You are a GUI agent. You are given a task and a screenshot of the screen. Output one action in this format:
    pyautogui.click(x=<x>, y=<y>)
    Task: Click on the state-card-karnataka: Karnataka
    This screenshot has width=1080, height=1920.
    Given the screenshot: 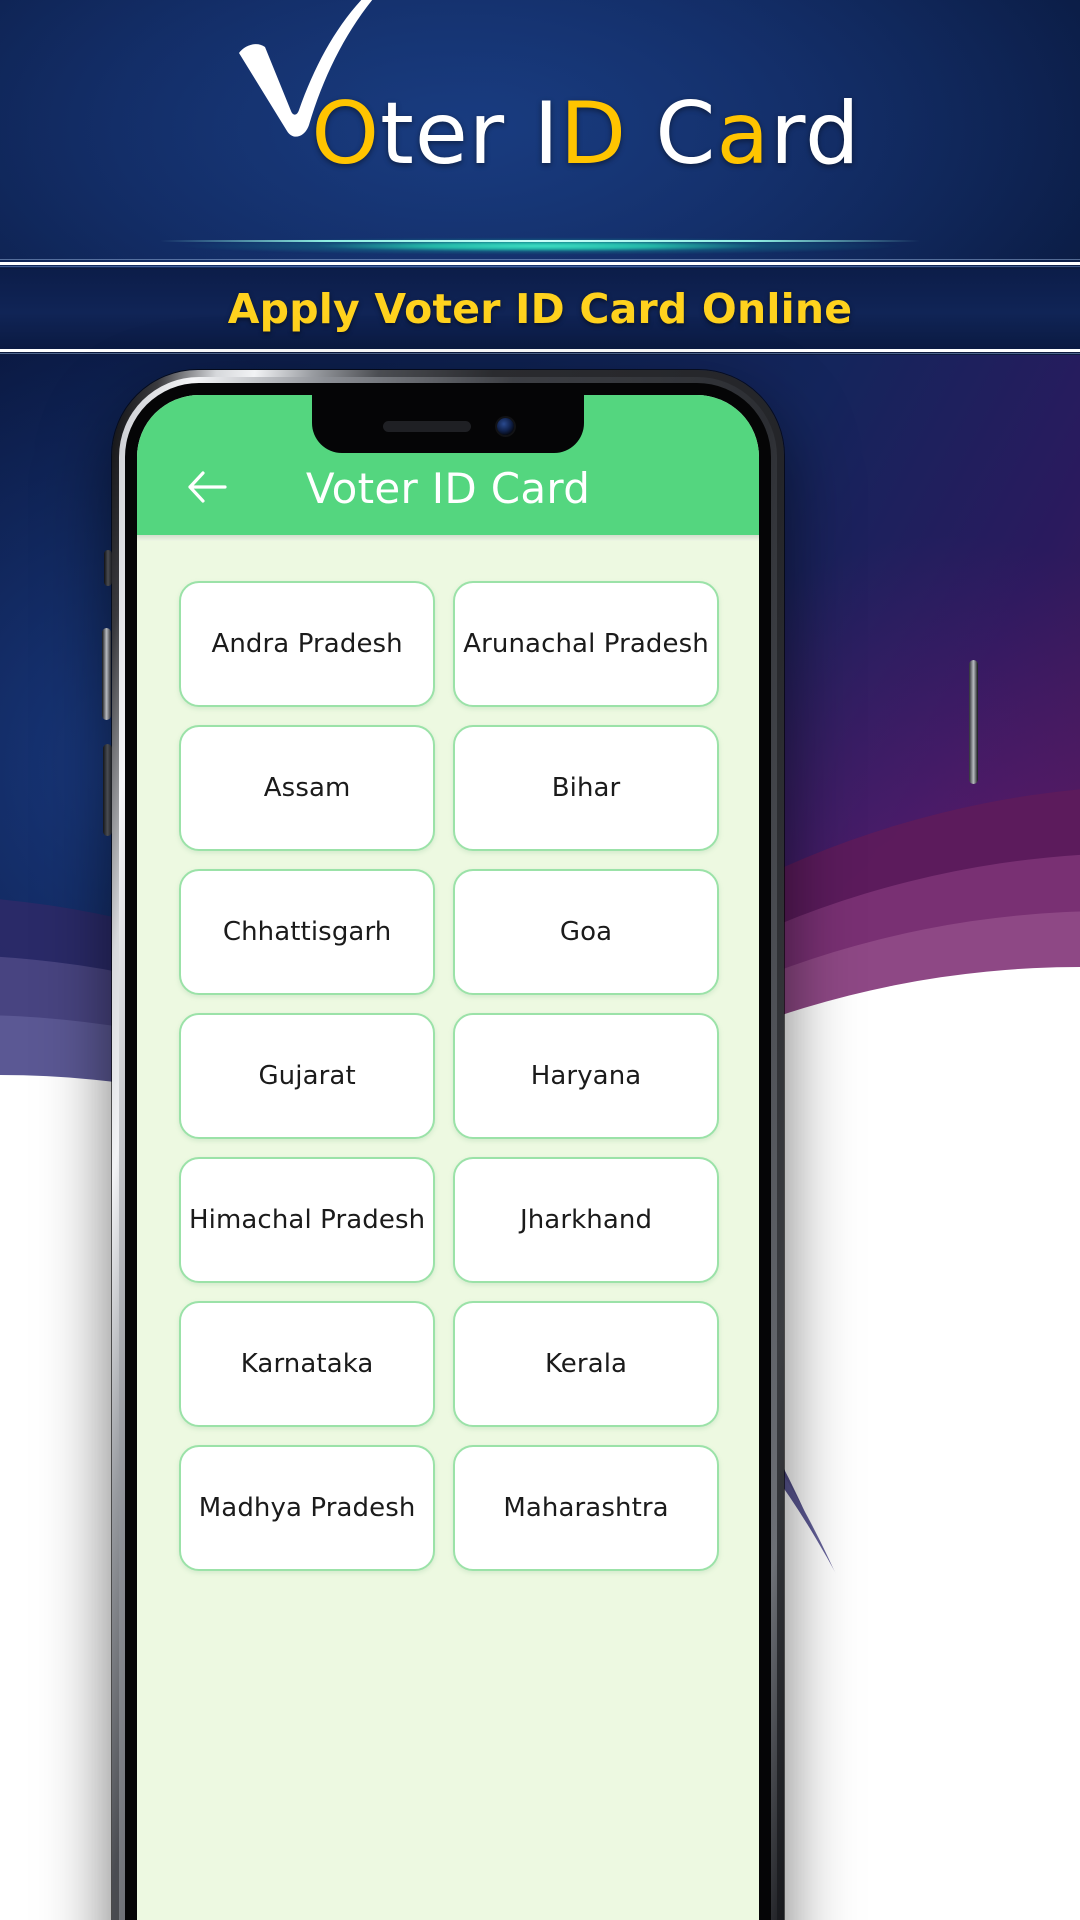 What is the action you would take?
    pyautogui.click(x=307, y=1364)
    